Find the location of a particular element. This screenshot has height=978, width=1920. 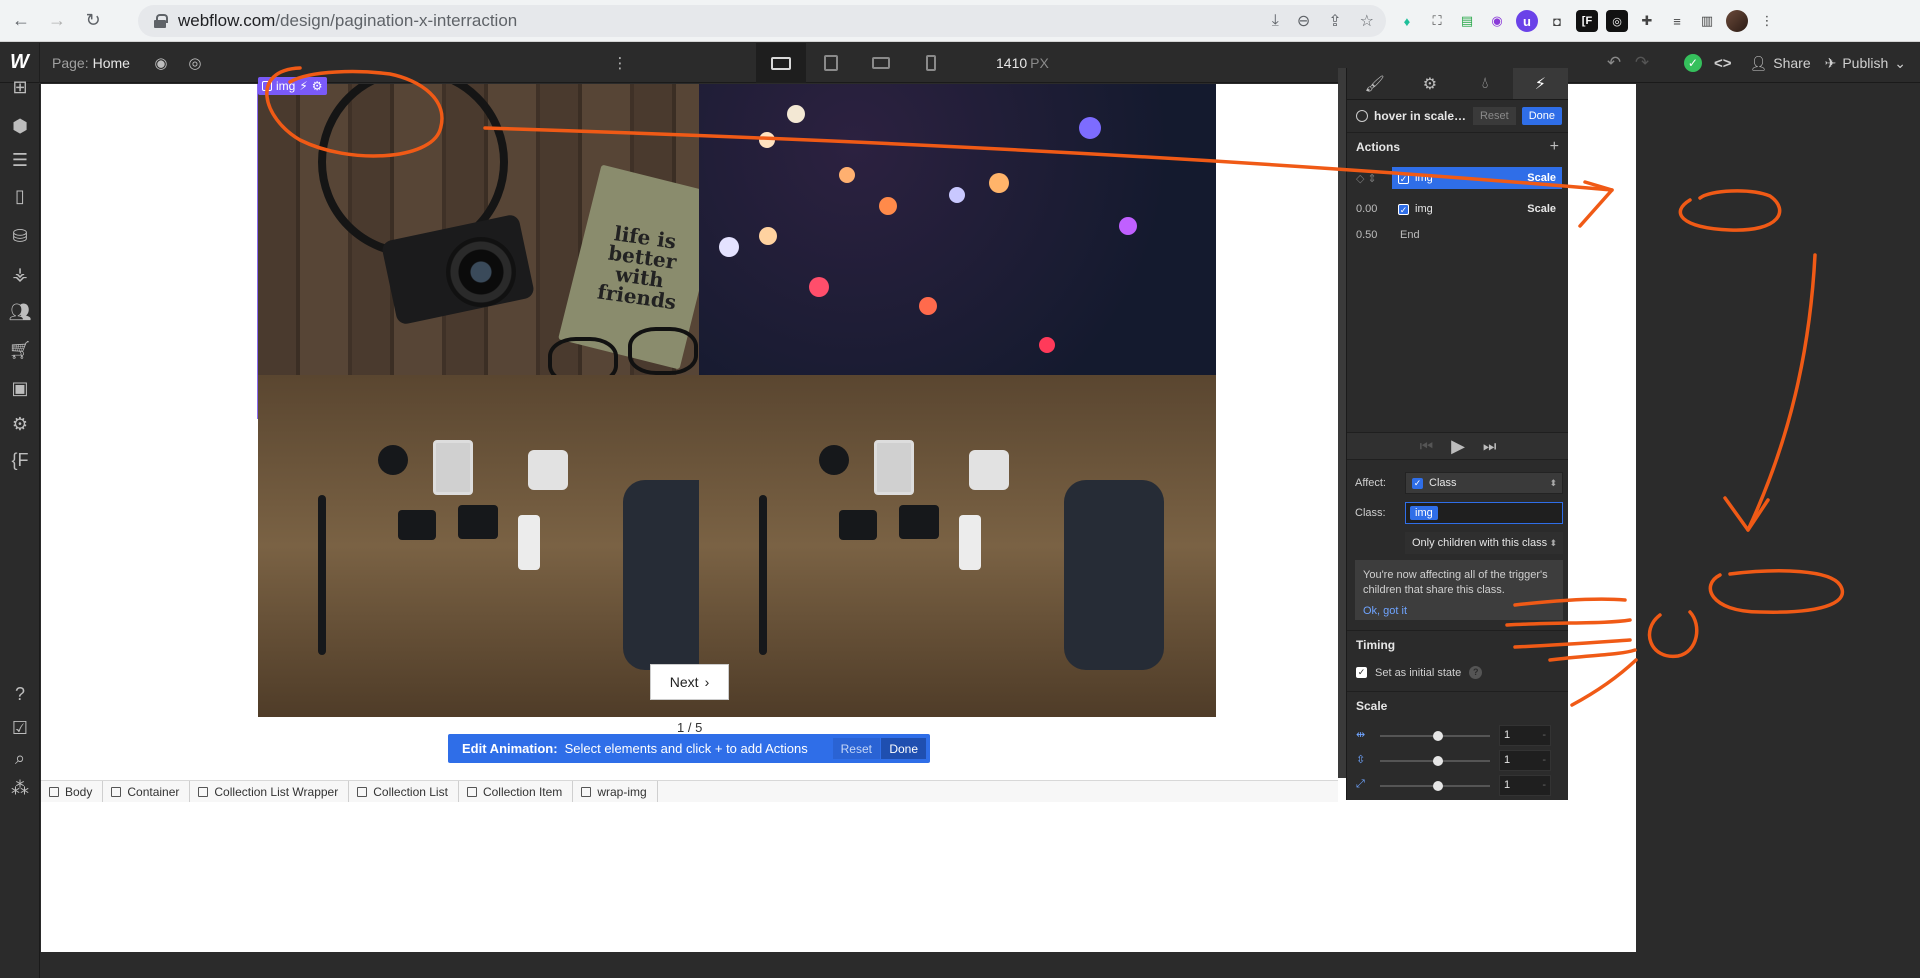

breakpoint-mobile-landscape is located at coordinates (881, 63).